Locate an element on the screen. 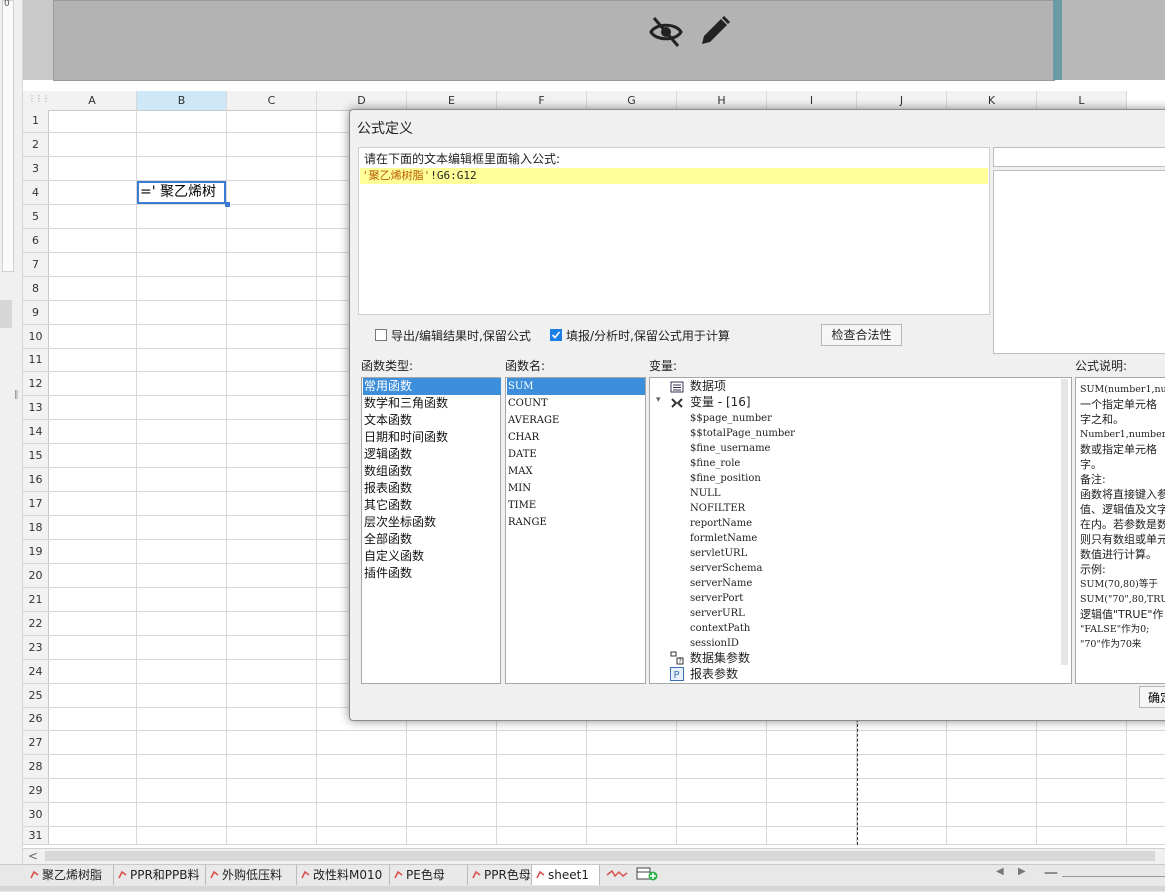 The height and width of the screenshot is (892, 1165). splitter-handle: ‖ is located at coordinates (16, 400).